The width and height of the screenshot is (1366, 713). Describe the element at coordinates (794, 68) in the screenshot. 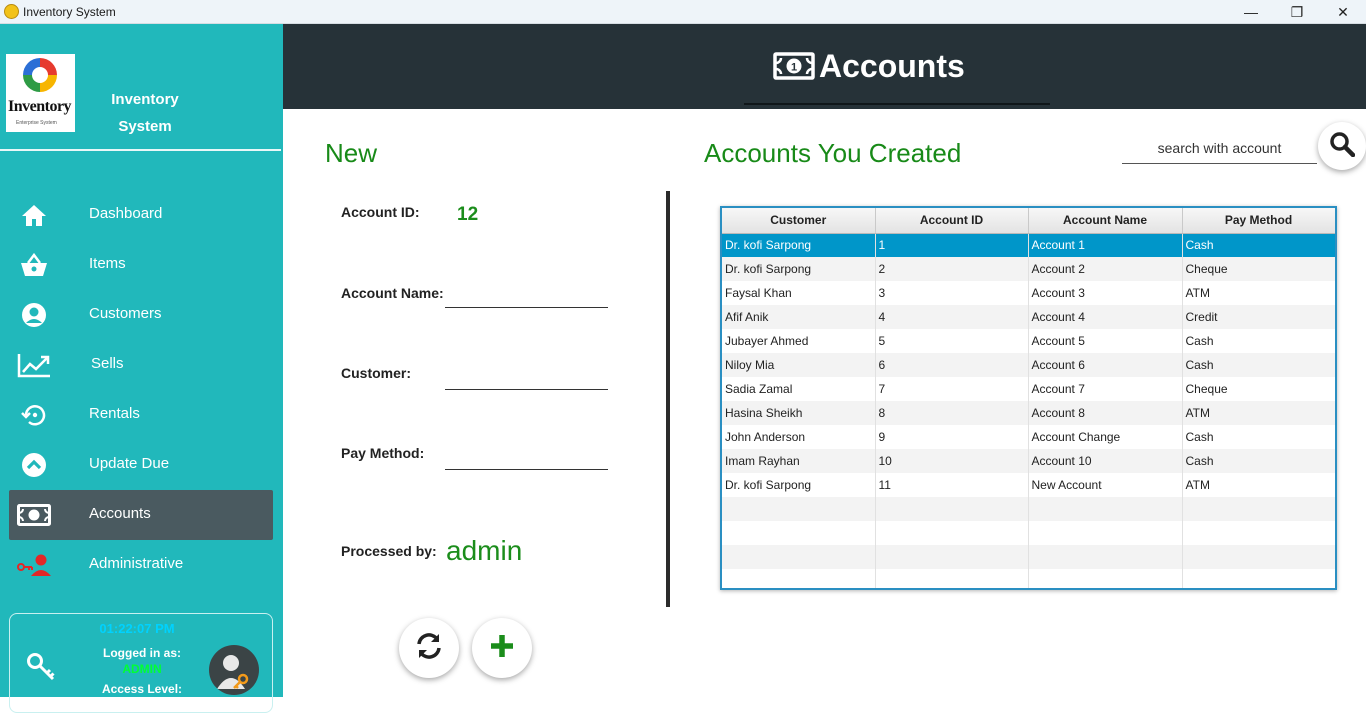

I see `svg-text: 1` at that location.